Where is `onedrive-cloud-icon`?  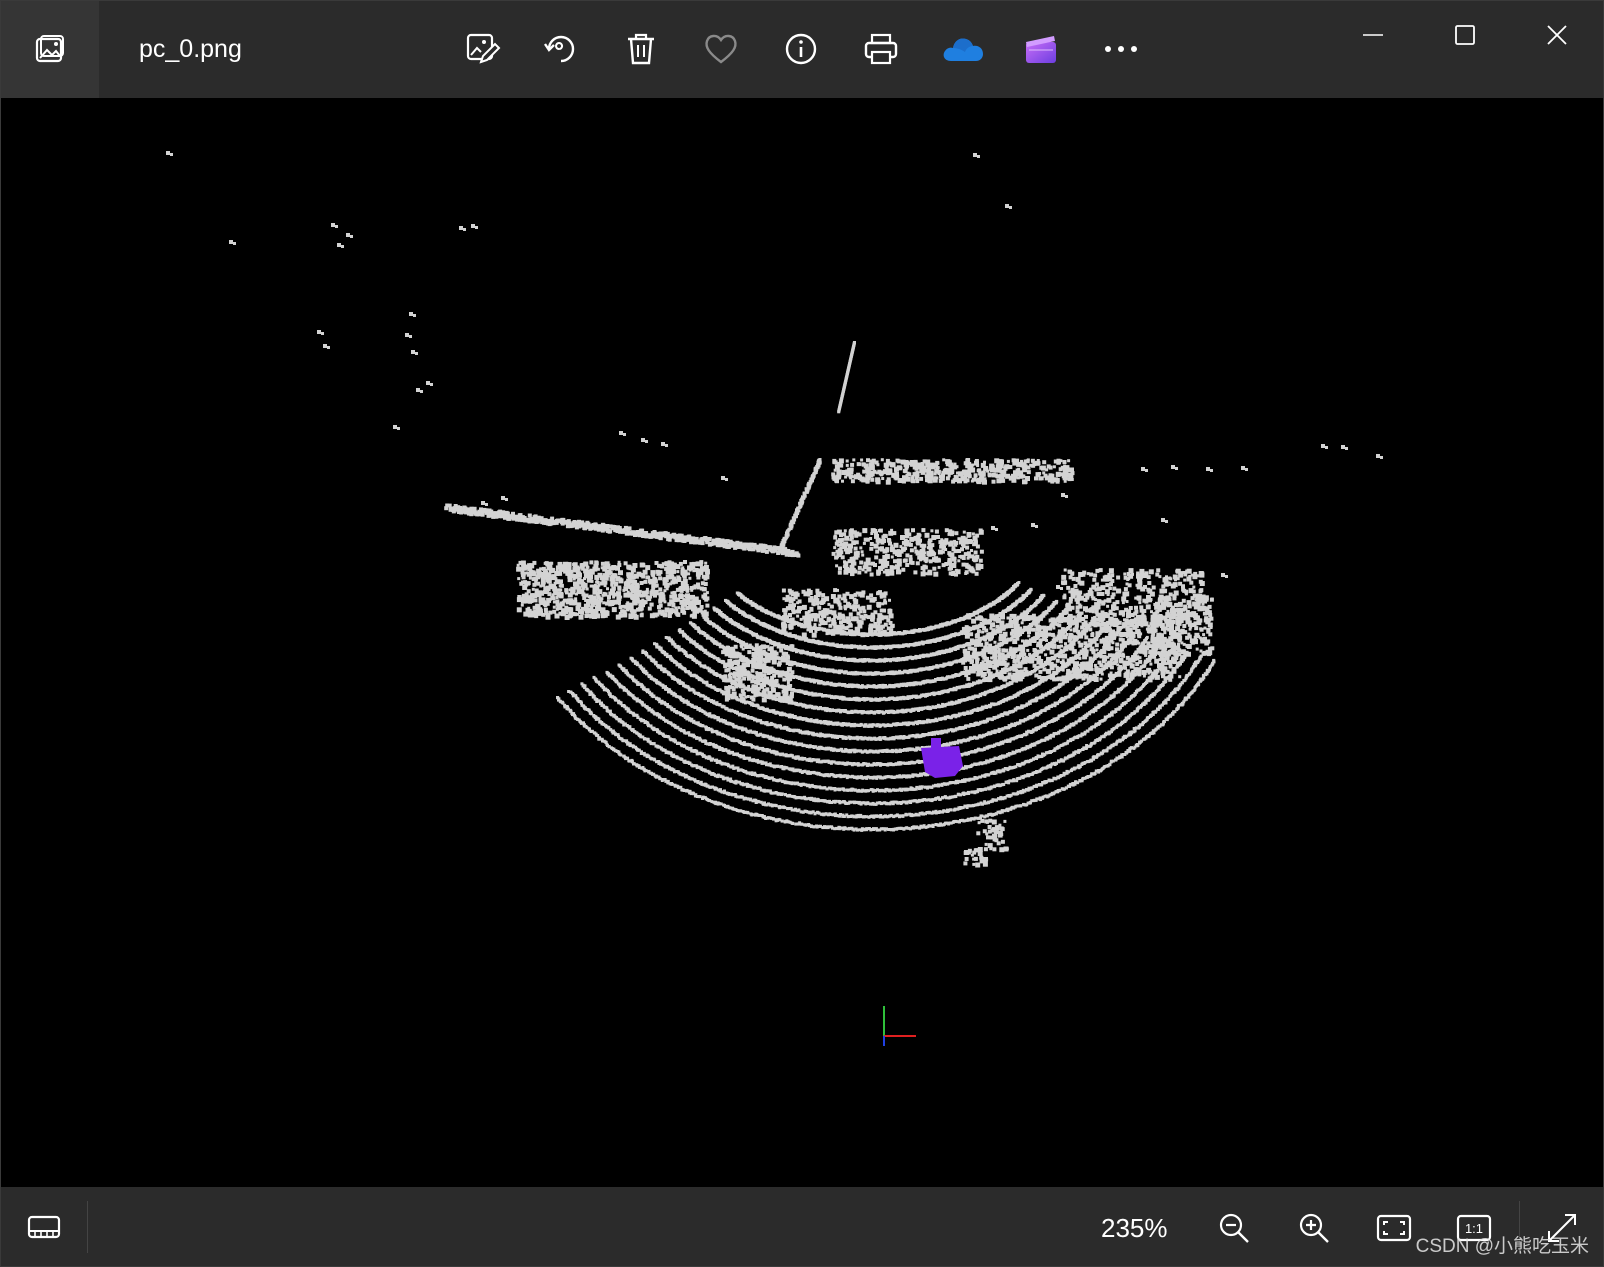
onedrive-cloud-icon is located at coordinates (963, 49).